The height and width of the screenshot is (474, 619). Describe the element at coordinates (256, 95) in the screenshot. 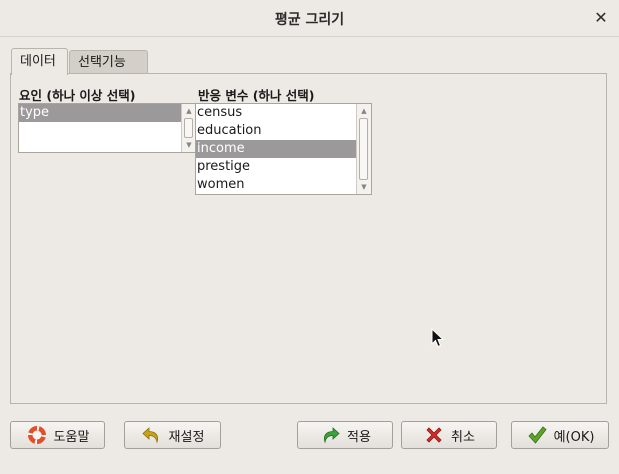

I see `response-label: 반응 변수 (하나 선택)` at that location.